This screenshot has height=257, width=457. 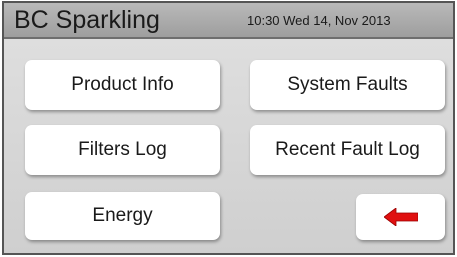 What do you see at coordinates (122, 216) in the screenshot?
I see `energy-button: Energy` at bounding box center [122, 216].